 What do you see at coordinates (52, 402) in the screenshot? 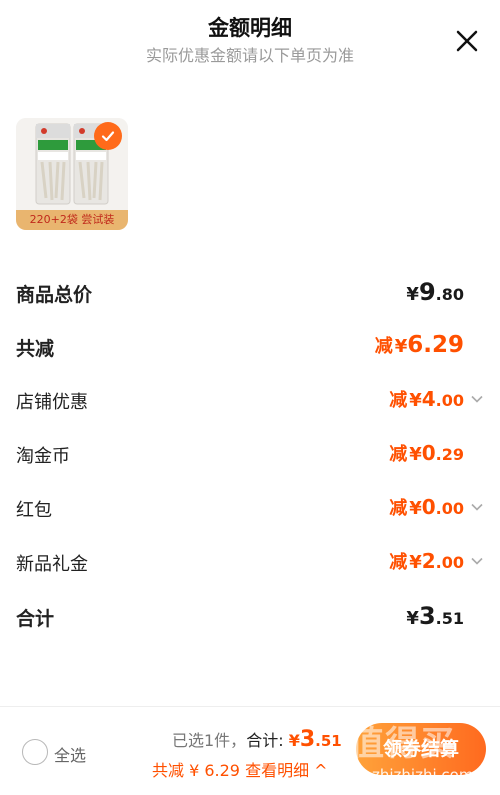
I see `shop-discount-label: 店铺优惠` at bounding box center [52, 402].